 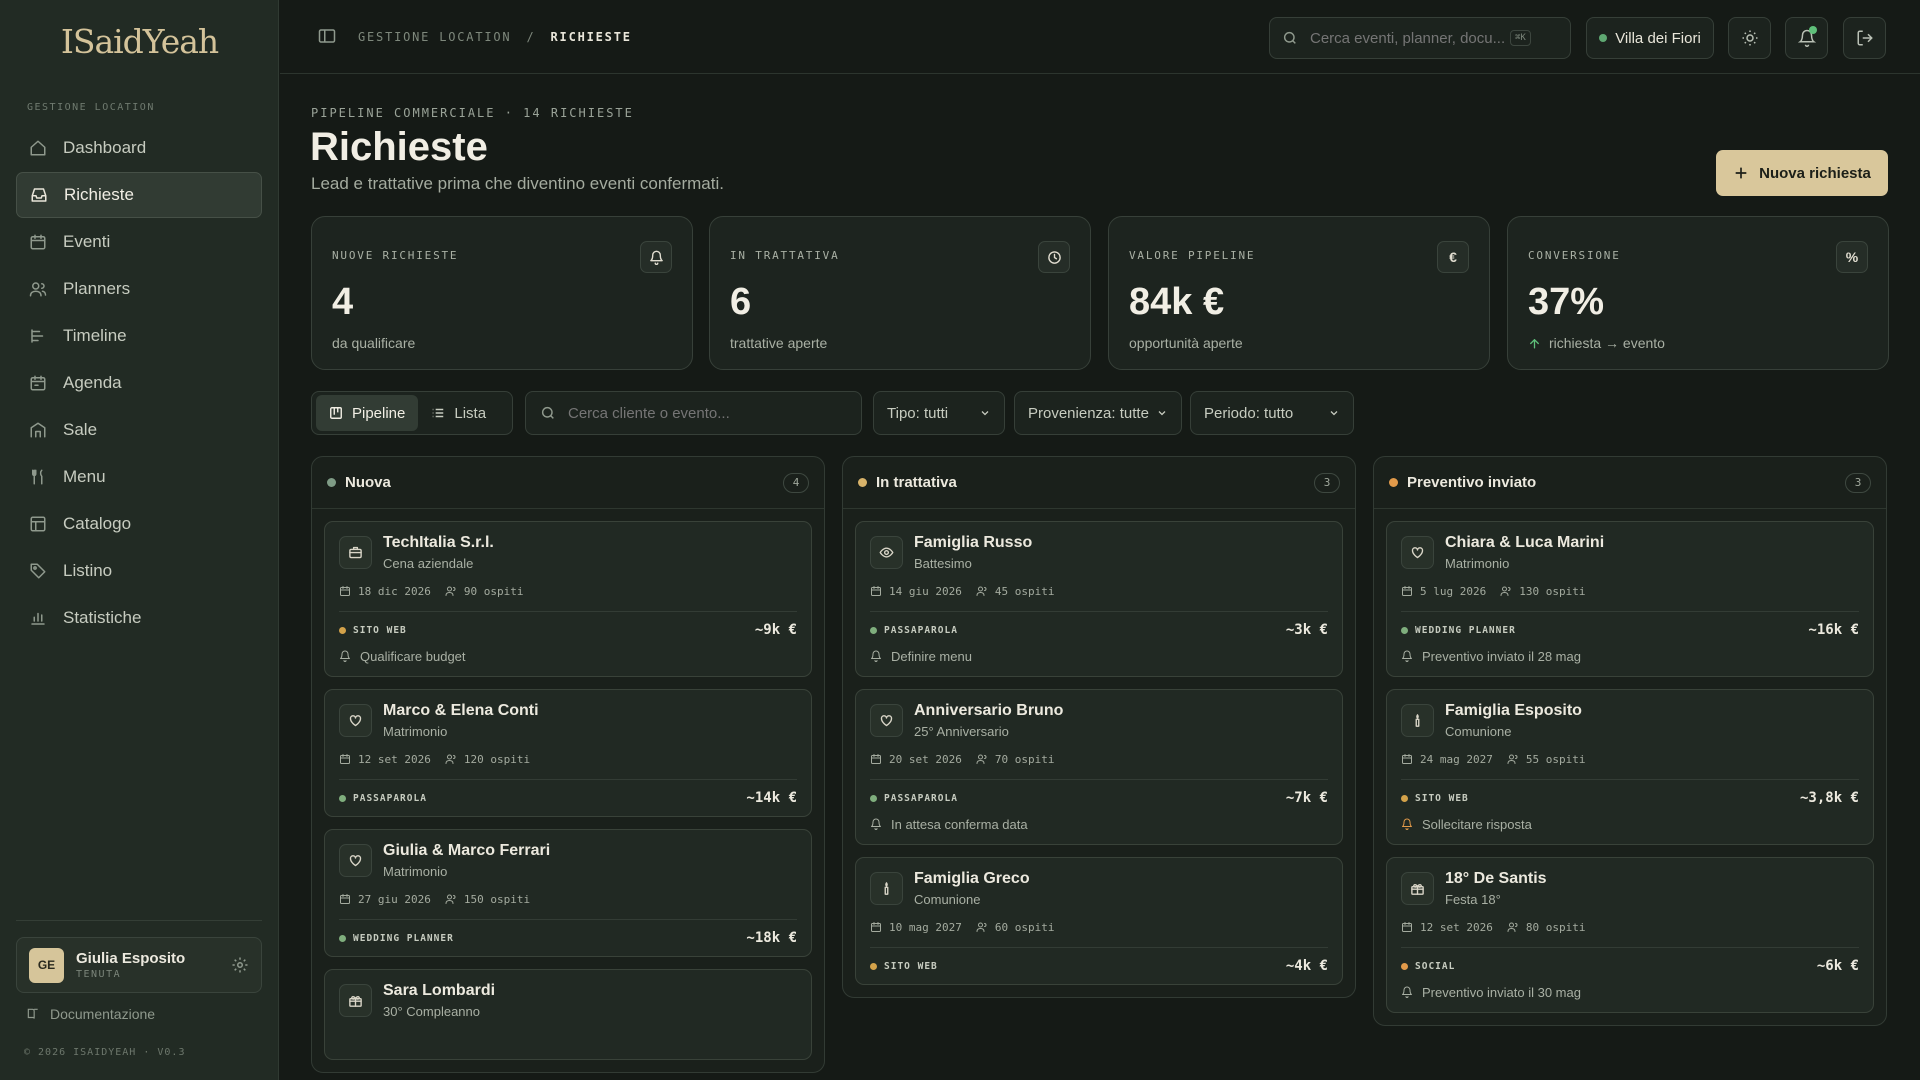 What do you see at coordinates (355, 860) in the screenshot?
I see `heart-icon` at bounding box center [355, 860].